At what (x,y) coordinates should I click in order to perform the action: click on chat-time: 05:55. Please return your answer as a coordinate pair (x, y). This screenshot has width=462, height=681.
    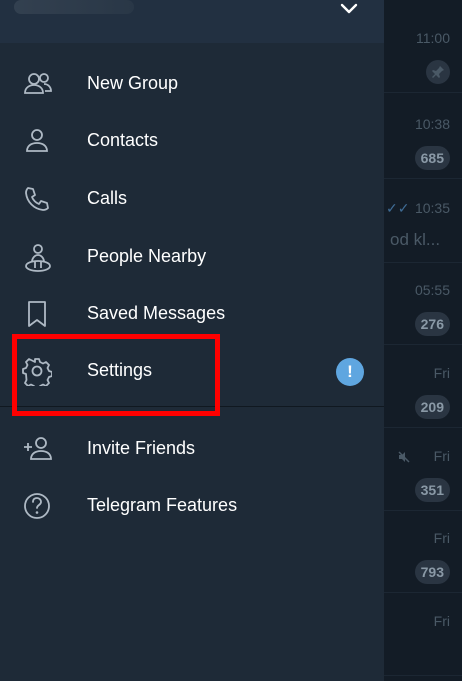
    Looking at the image, I should click on (432, 290).